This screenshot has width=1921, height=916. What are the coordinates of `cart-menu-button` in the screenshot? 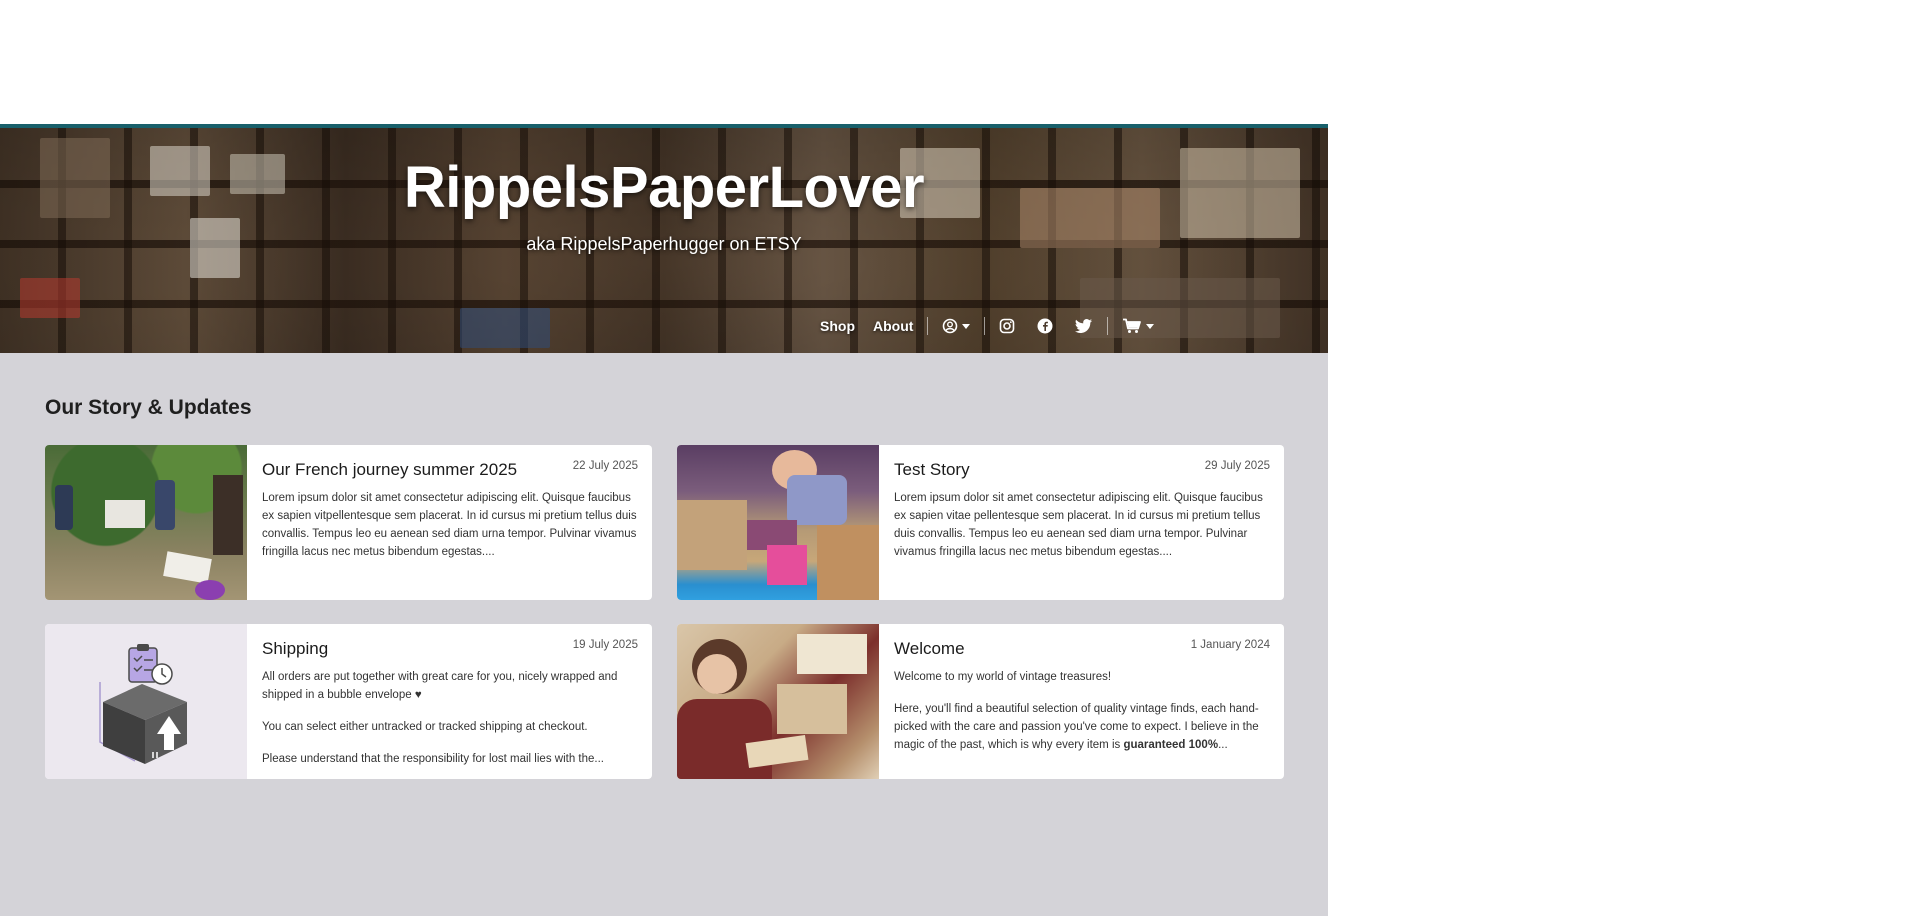 It's located at (1138, 326).